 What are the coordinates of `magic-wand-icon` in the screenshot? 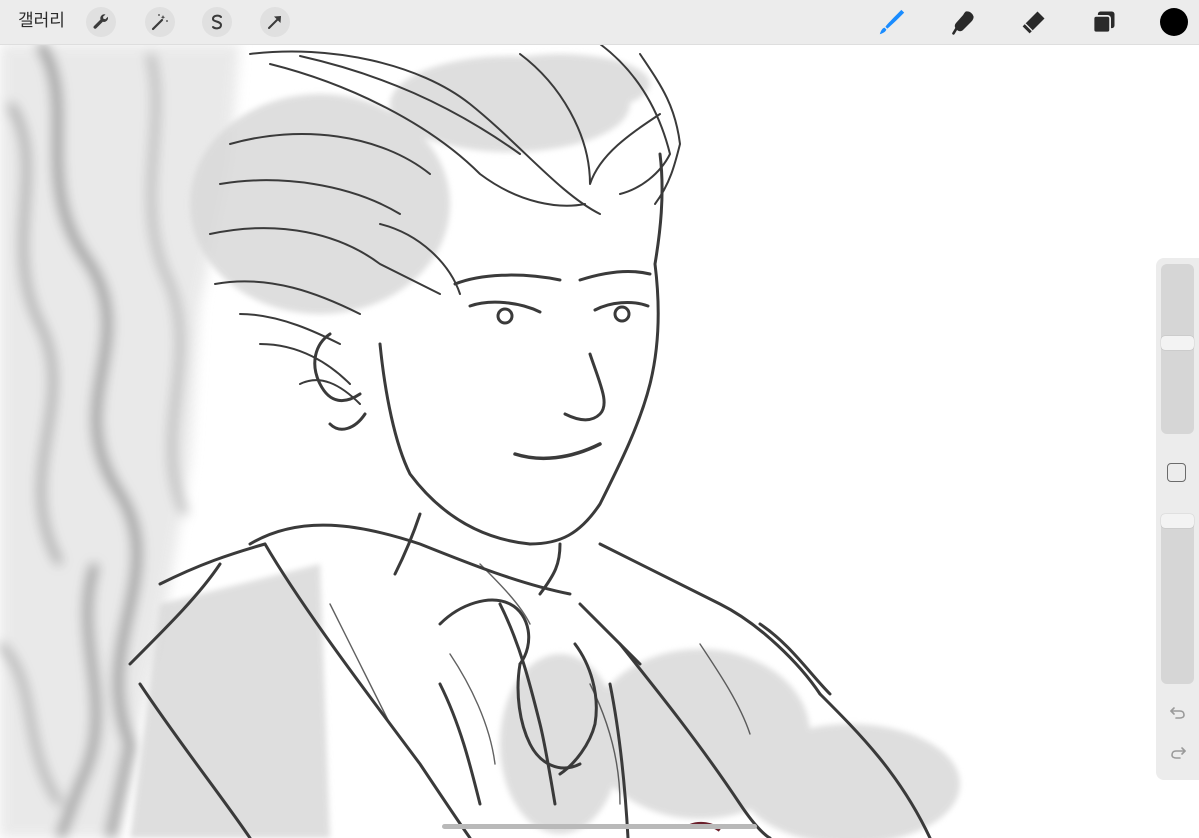 It's located at (159, 22).